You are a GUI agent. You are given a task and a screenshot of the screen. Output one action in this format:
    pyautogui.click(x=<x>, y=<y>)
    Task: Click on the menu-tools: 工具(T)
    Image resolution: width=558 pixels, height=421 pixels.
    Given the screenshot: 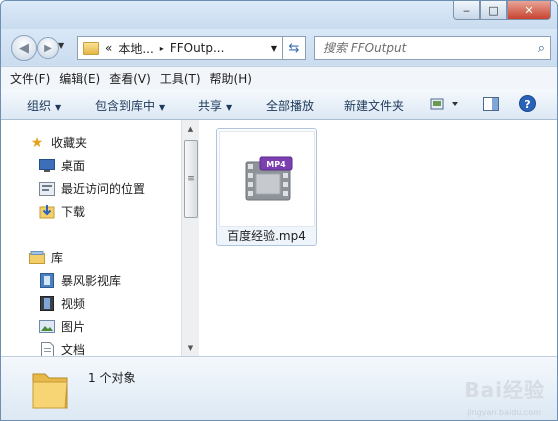 What is the action you would take?
    pyautogui.click(x=180, y=78)
    